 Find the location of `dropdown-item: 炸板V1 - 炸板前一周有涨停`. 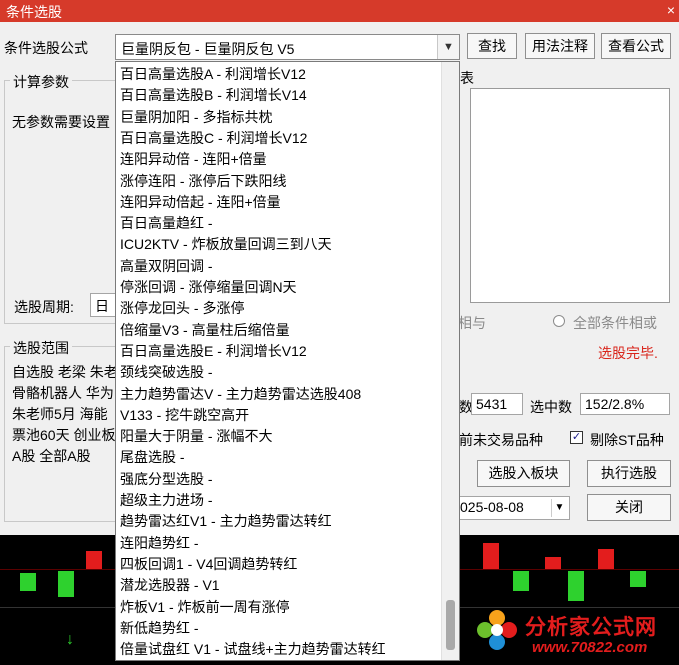

dropdown-item: 炸板V1 - 炸板前一周有涨停 is located at coordinates (205, 607).